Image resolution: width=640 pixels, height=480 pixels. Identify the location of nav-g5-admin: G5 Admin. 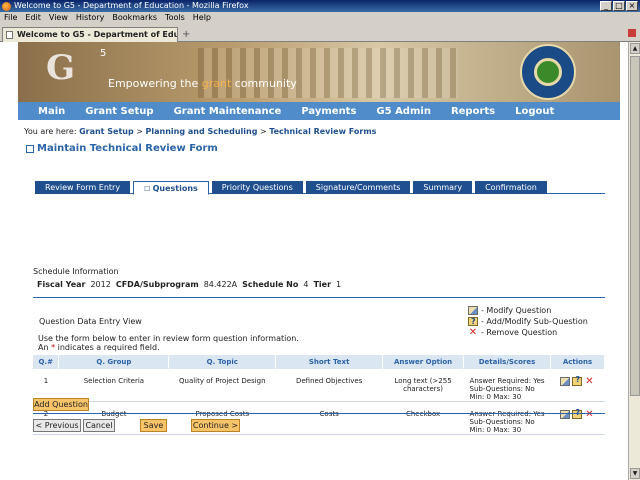
(403, 111).